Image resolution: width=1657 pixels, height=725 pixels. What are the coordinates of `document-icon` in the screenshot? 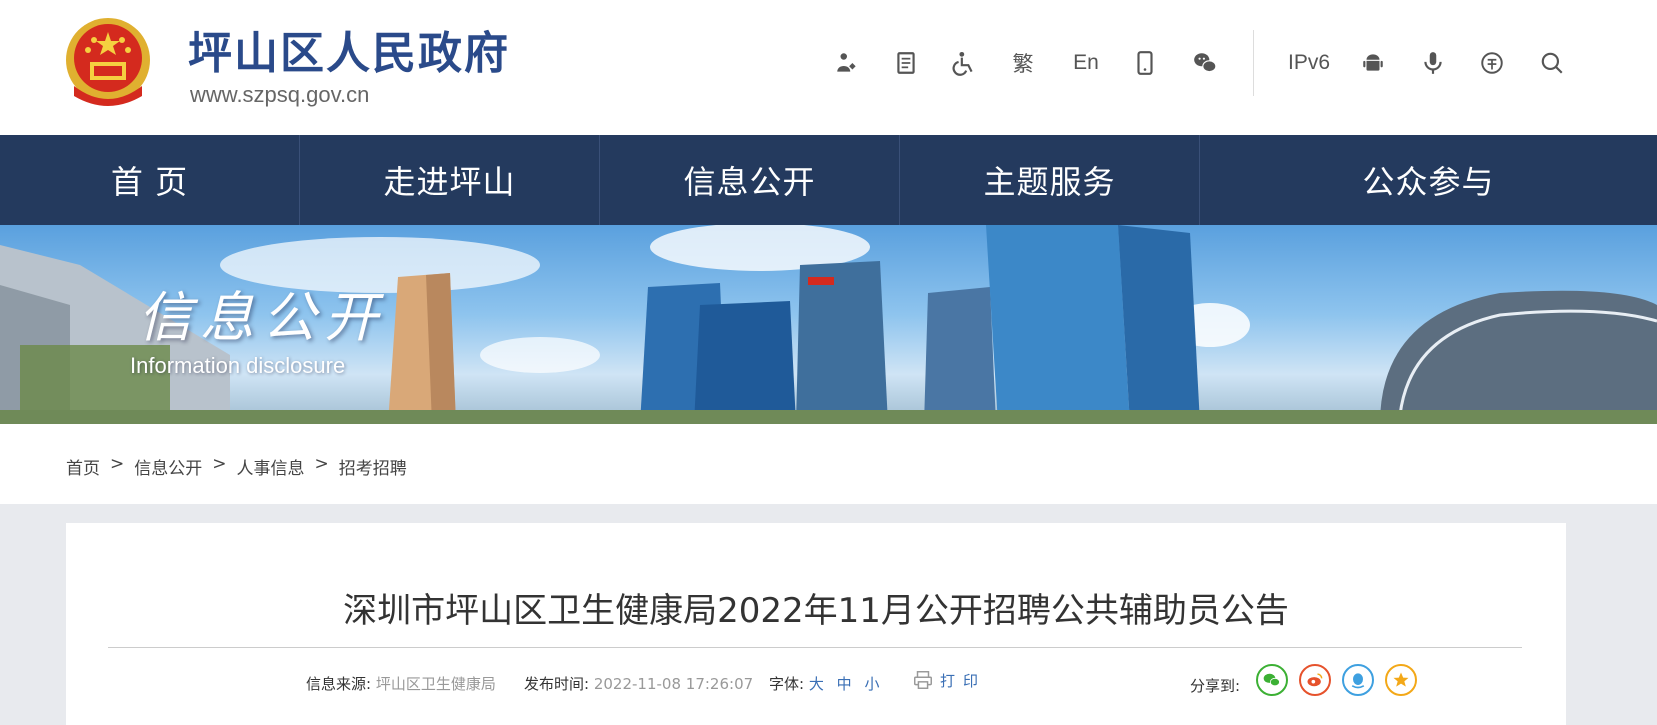 It's located at (906, 63).